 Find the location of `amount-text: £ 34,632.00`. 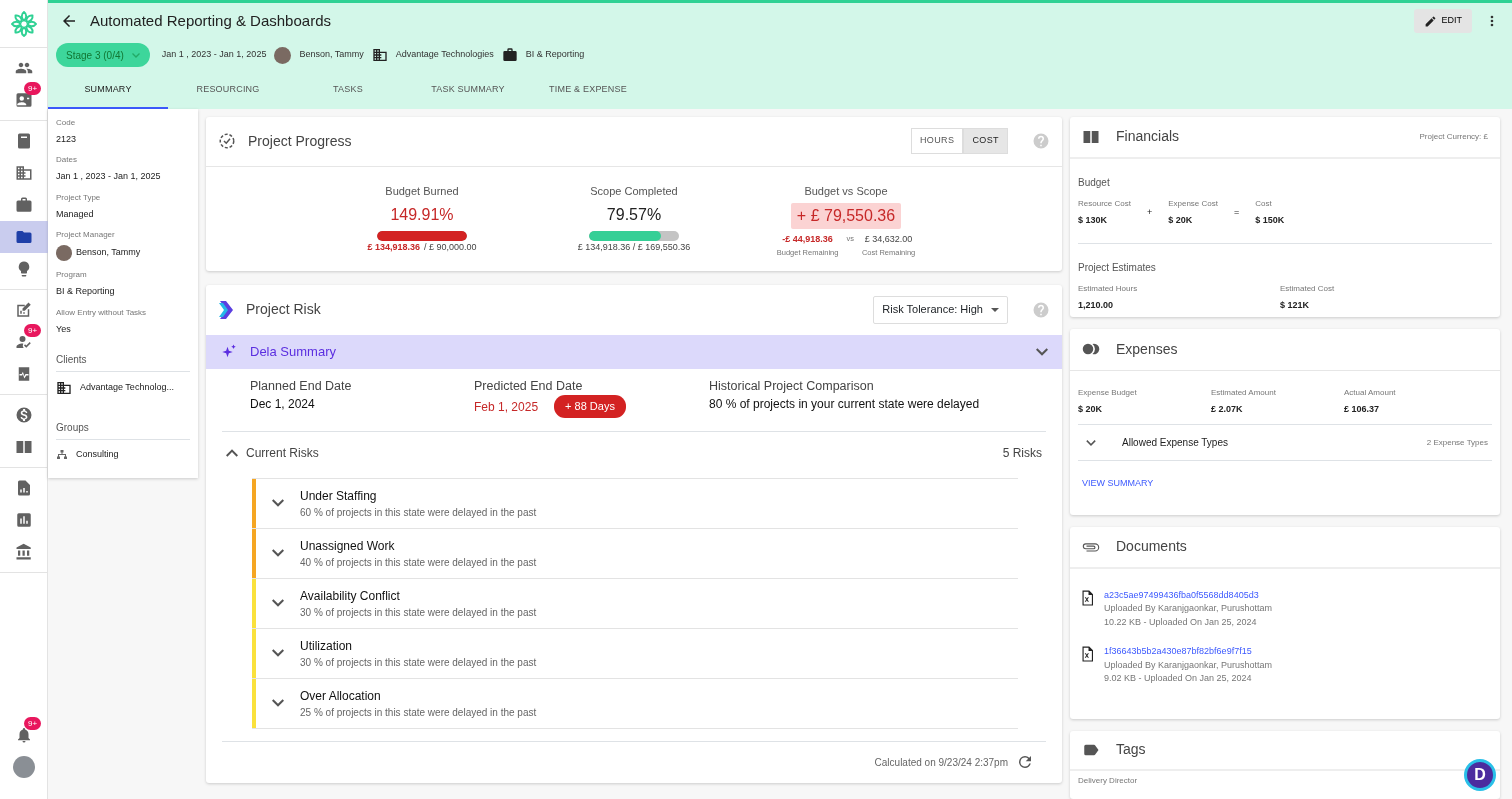

amount-text: £ 34,632.00 is located at coordinates (888, 239).